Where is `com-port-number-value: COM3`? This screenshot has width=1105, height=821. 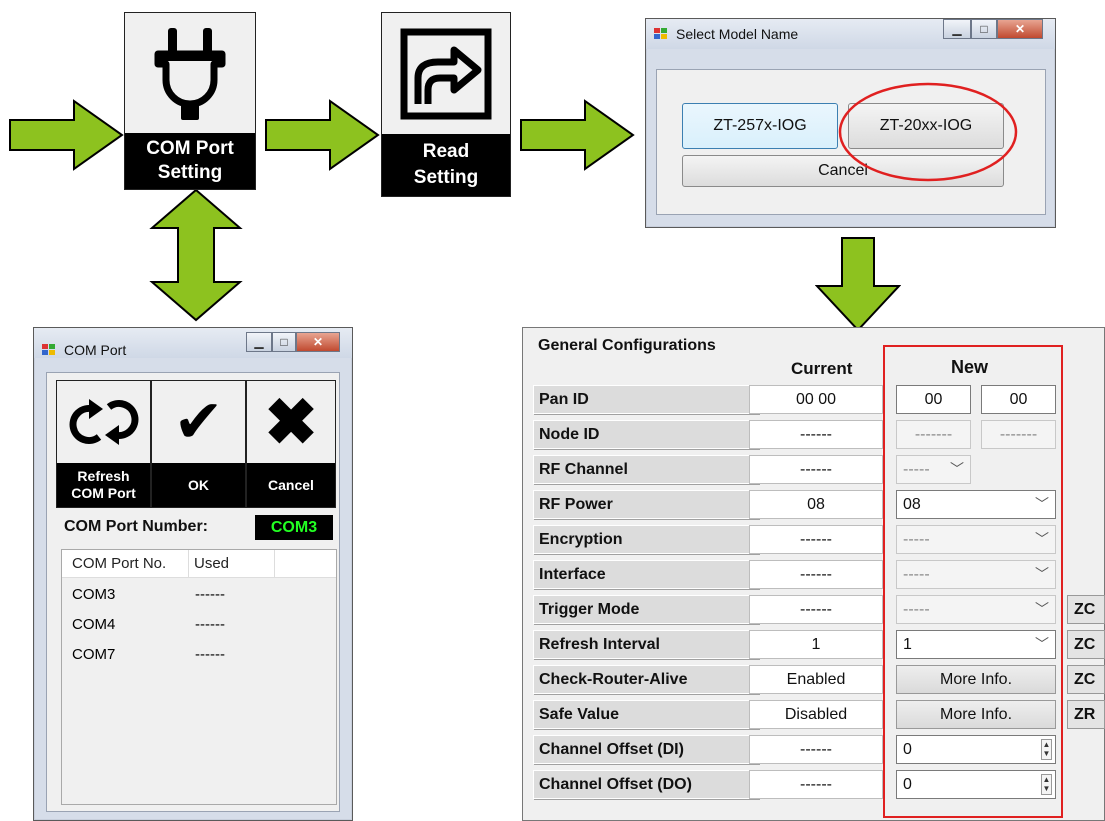
com-port-number-value: COM3 is located at coordinates (294, 527).